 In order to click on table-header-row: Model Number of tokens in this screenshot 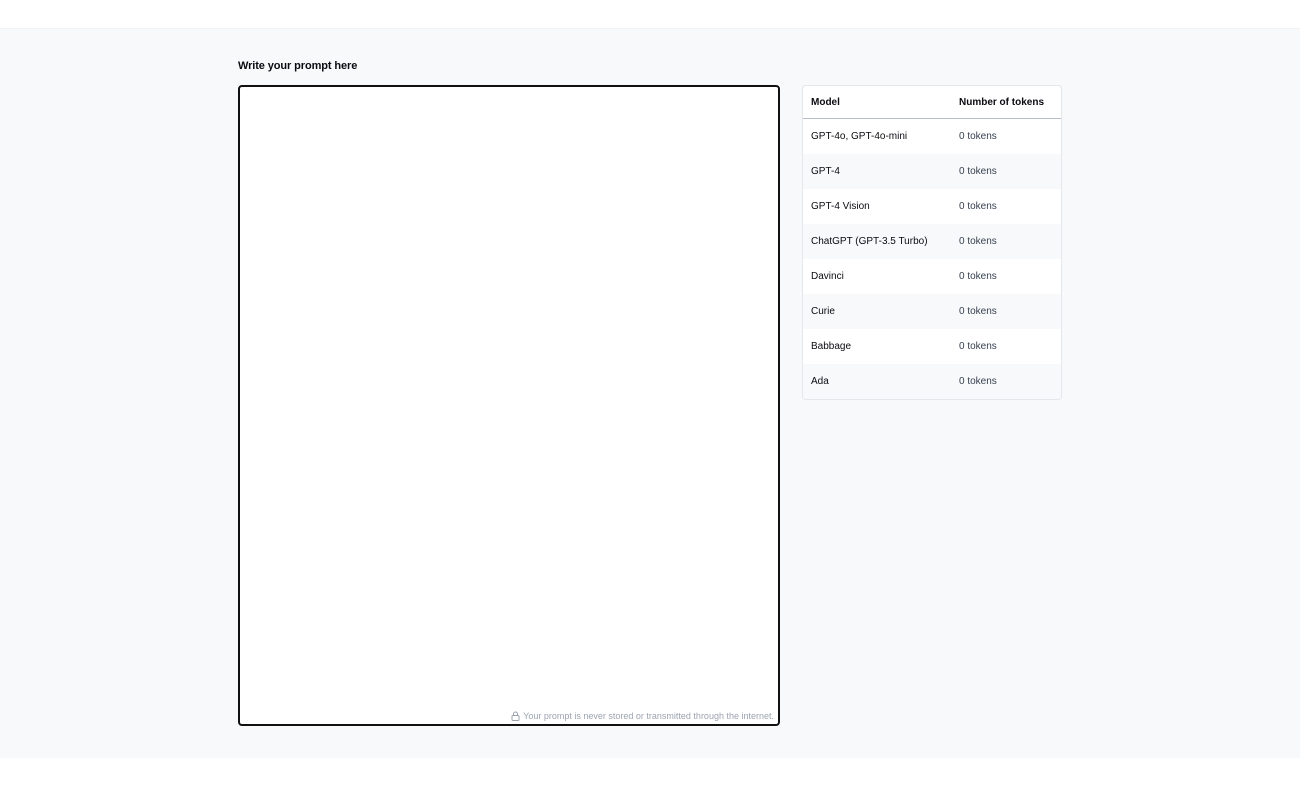, I will do `click(932, 102)`.